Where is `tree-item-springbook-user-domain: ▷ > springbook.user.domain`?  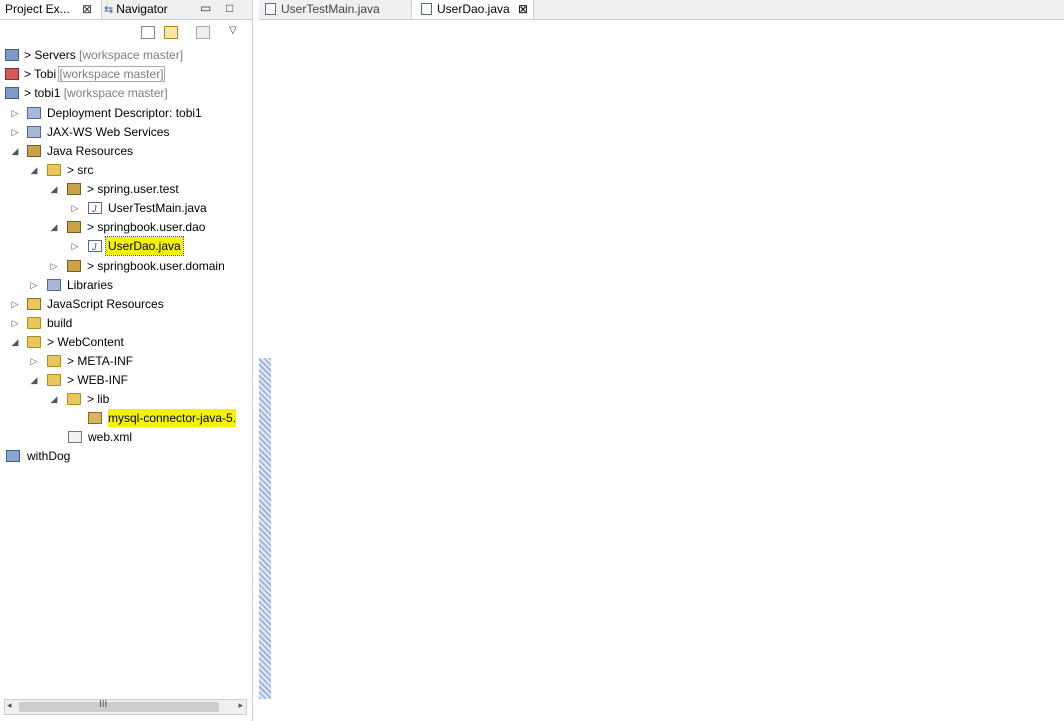 tree-item-springbook-user-domain: ▷ > springbook.user.domain is located at coordinates (125, 266).